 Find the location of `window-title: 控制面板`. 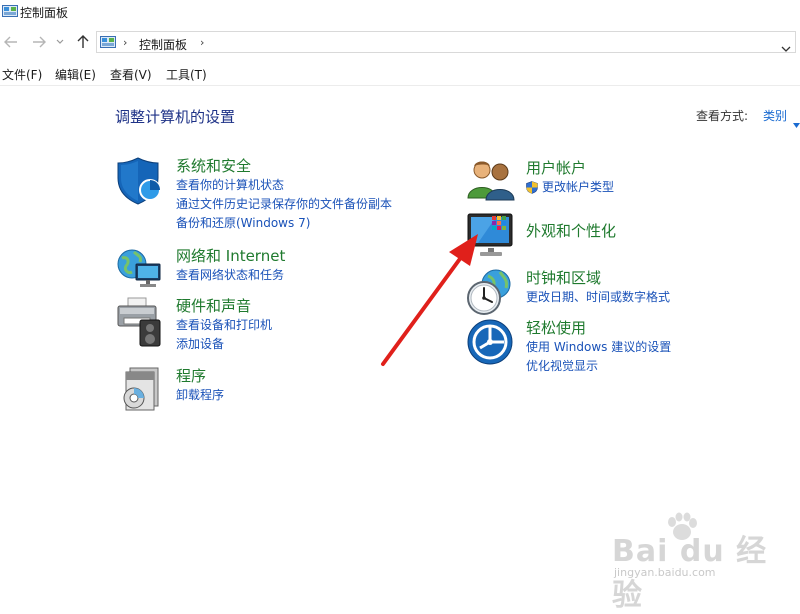

window-title: 控制面板 is located at coordinates (44, 13).